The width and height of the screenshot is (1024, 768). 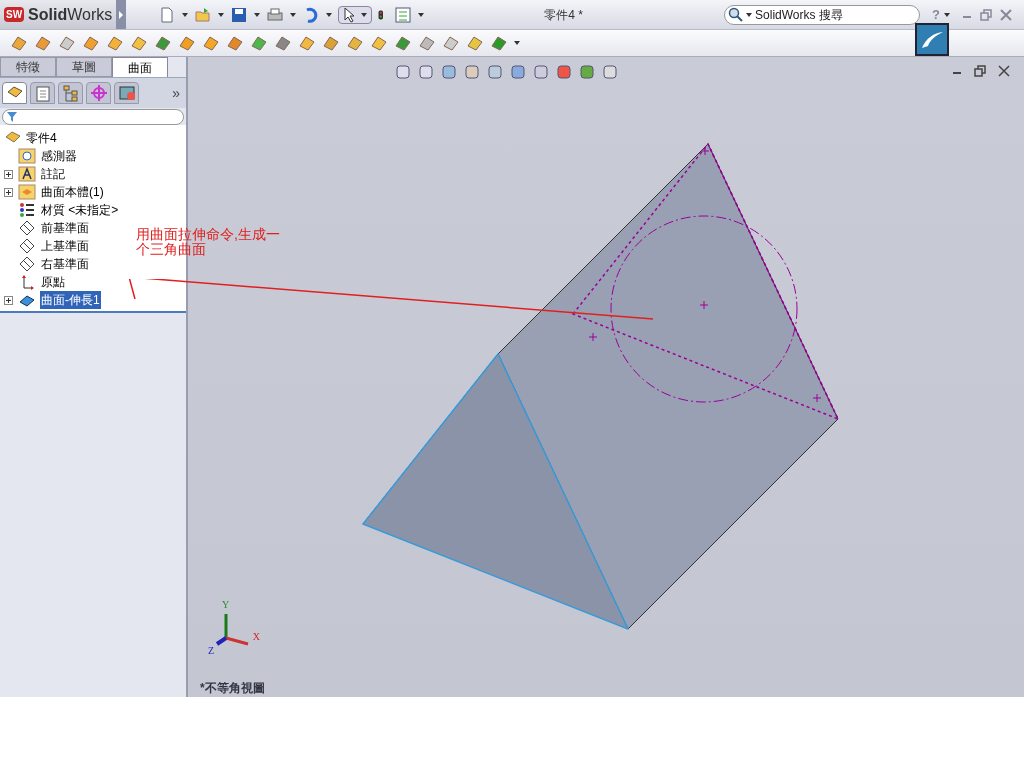 What do you see at coordinates (12, 117) in the screenshot?
I see `filter-icon` at bounding box center [12, 117].